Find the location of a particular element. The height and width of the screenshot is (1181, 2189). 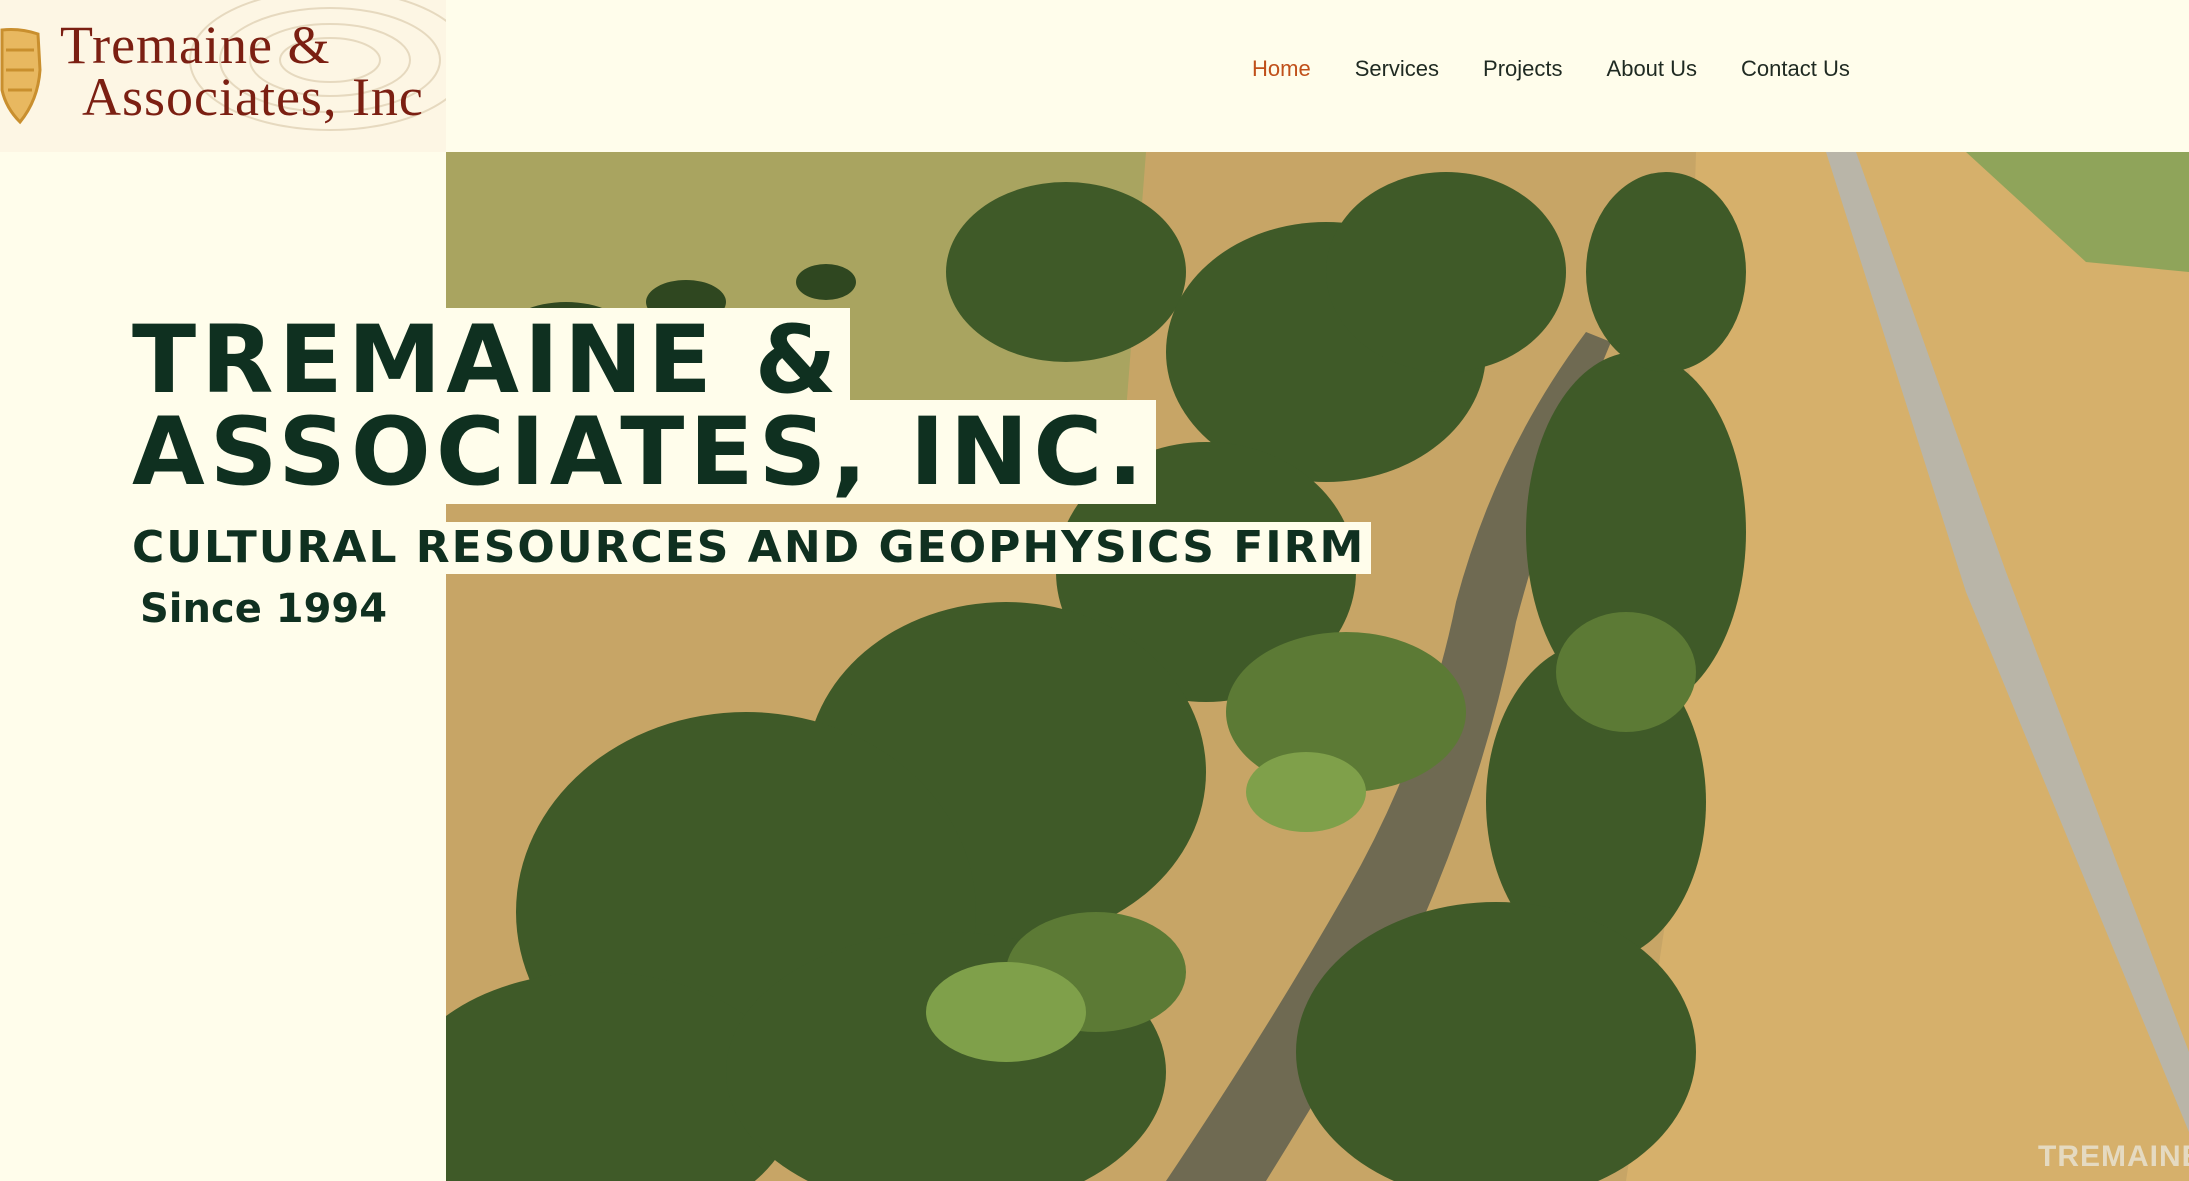

hero-title-line1: TREMAINE & is located at coordinates (489, 360).